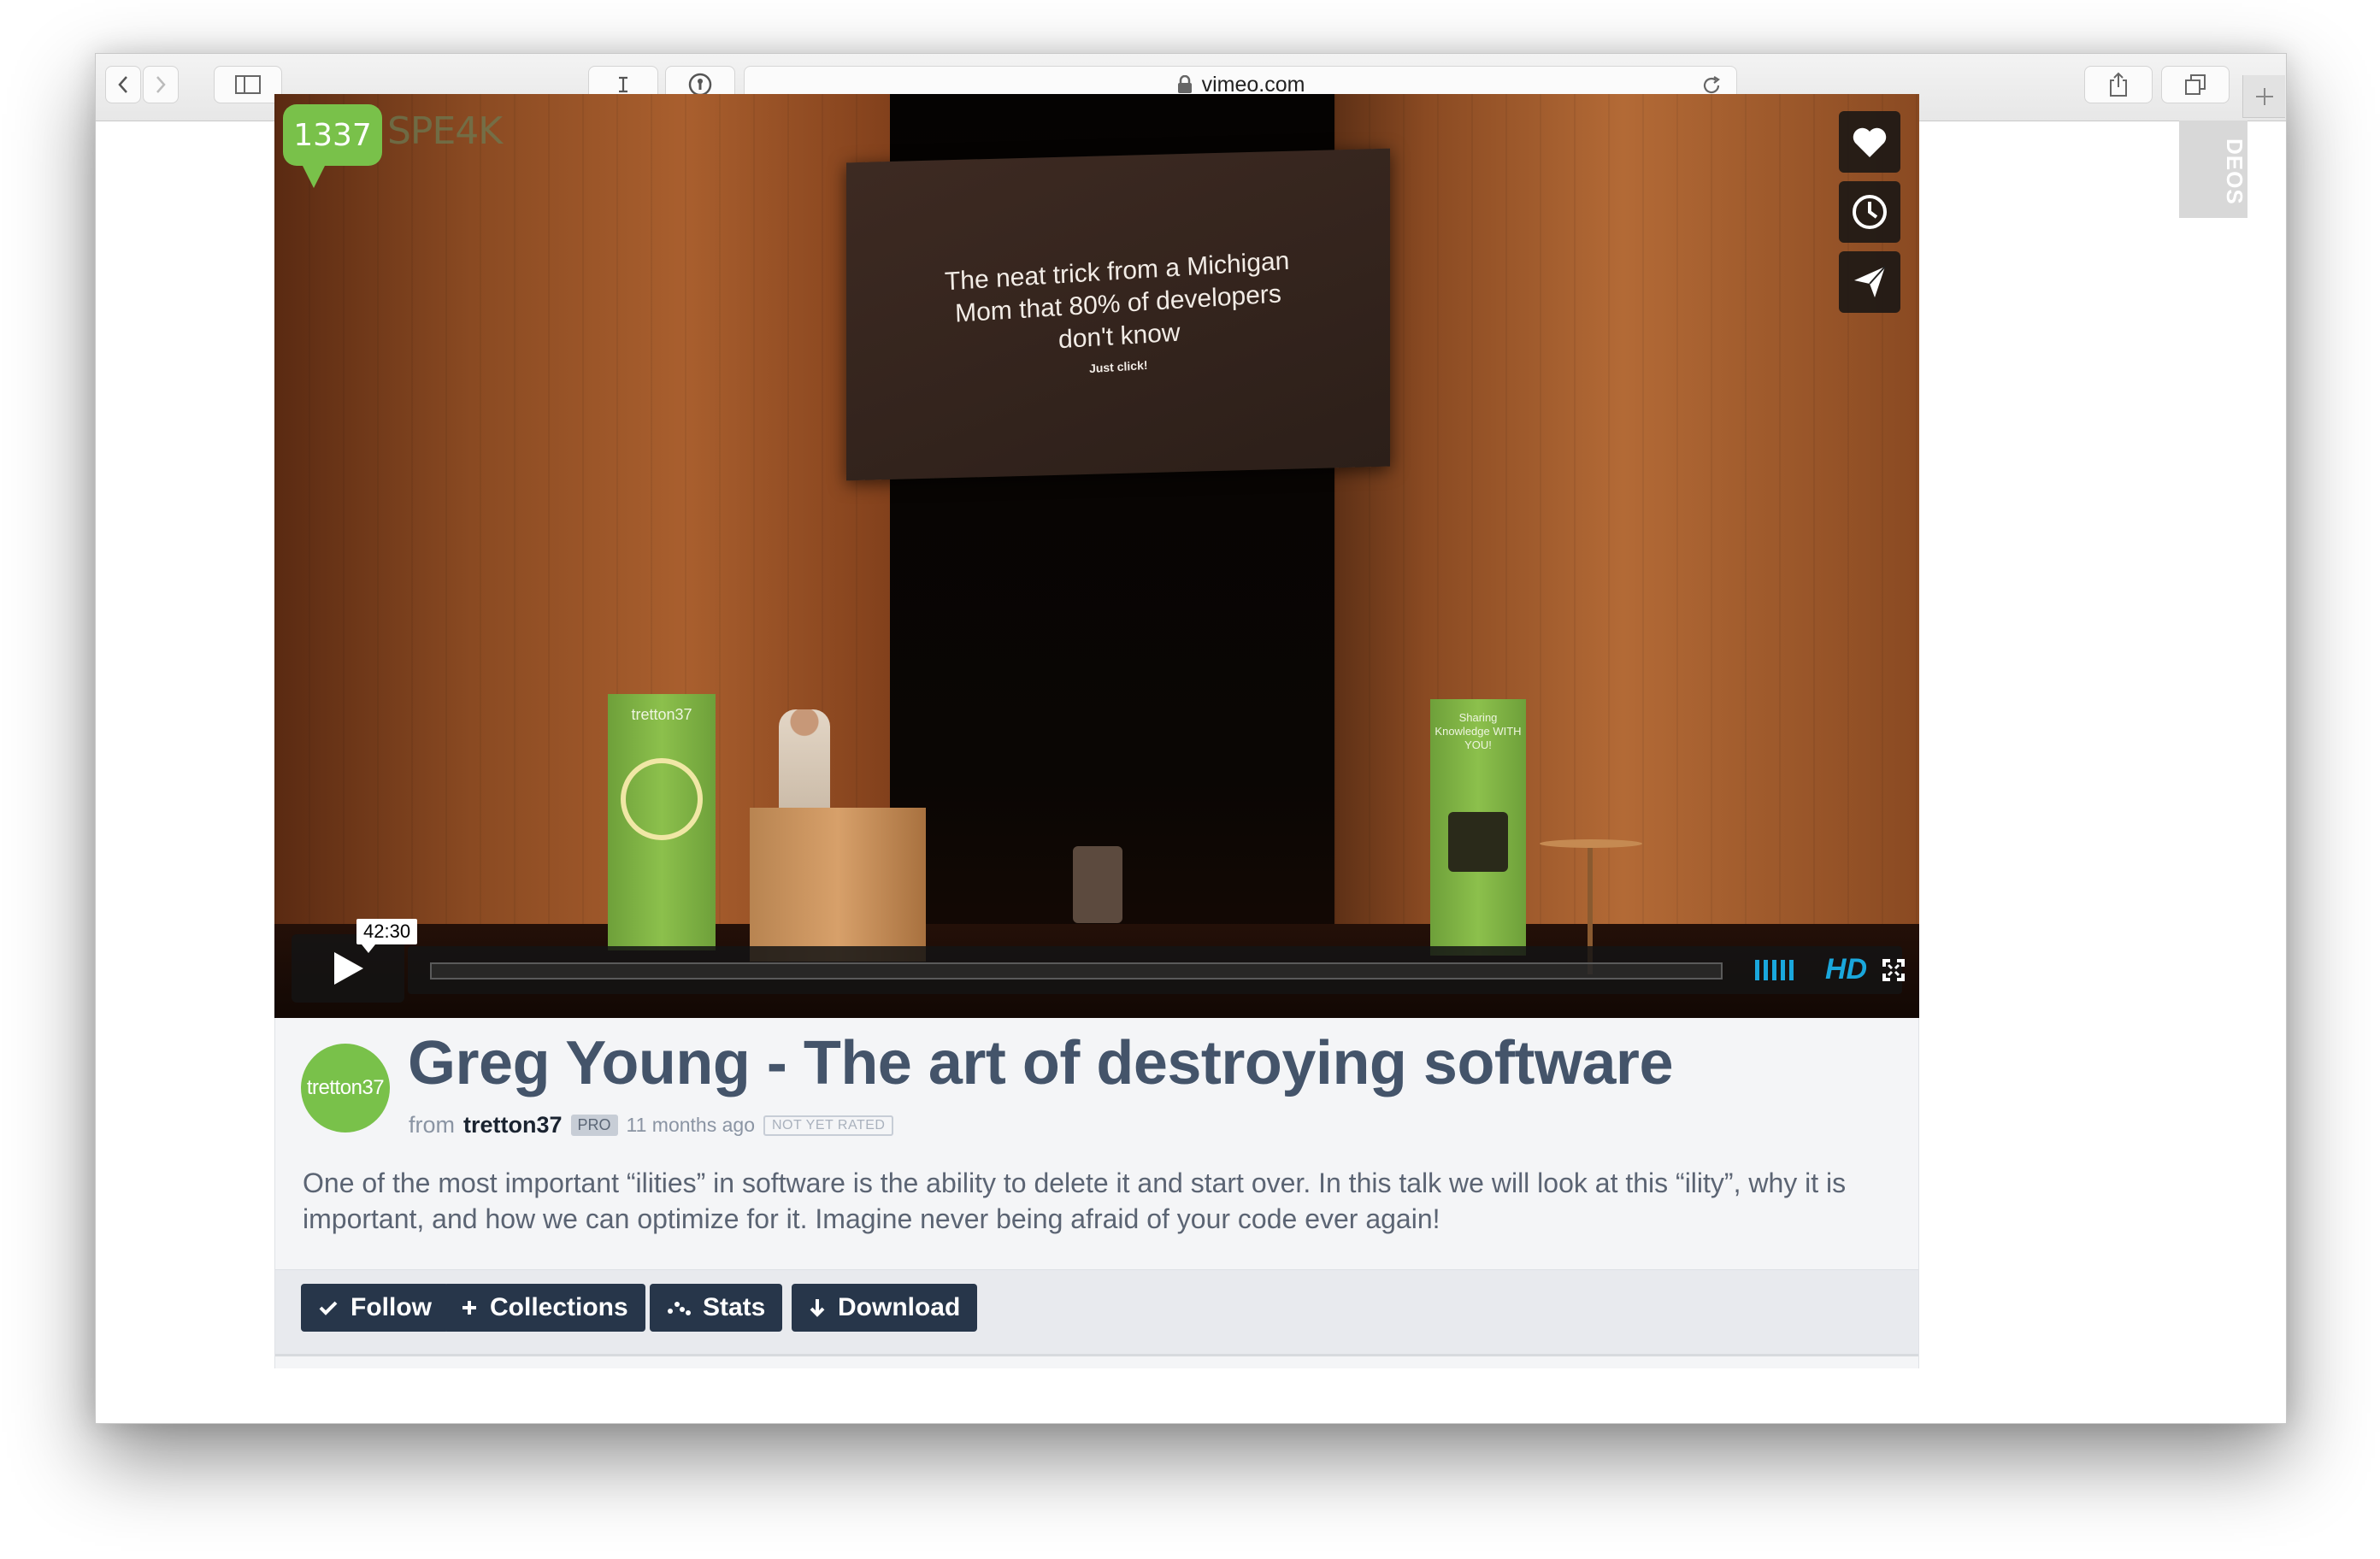  I want to click on volume-icon, so click(1775, 970).